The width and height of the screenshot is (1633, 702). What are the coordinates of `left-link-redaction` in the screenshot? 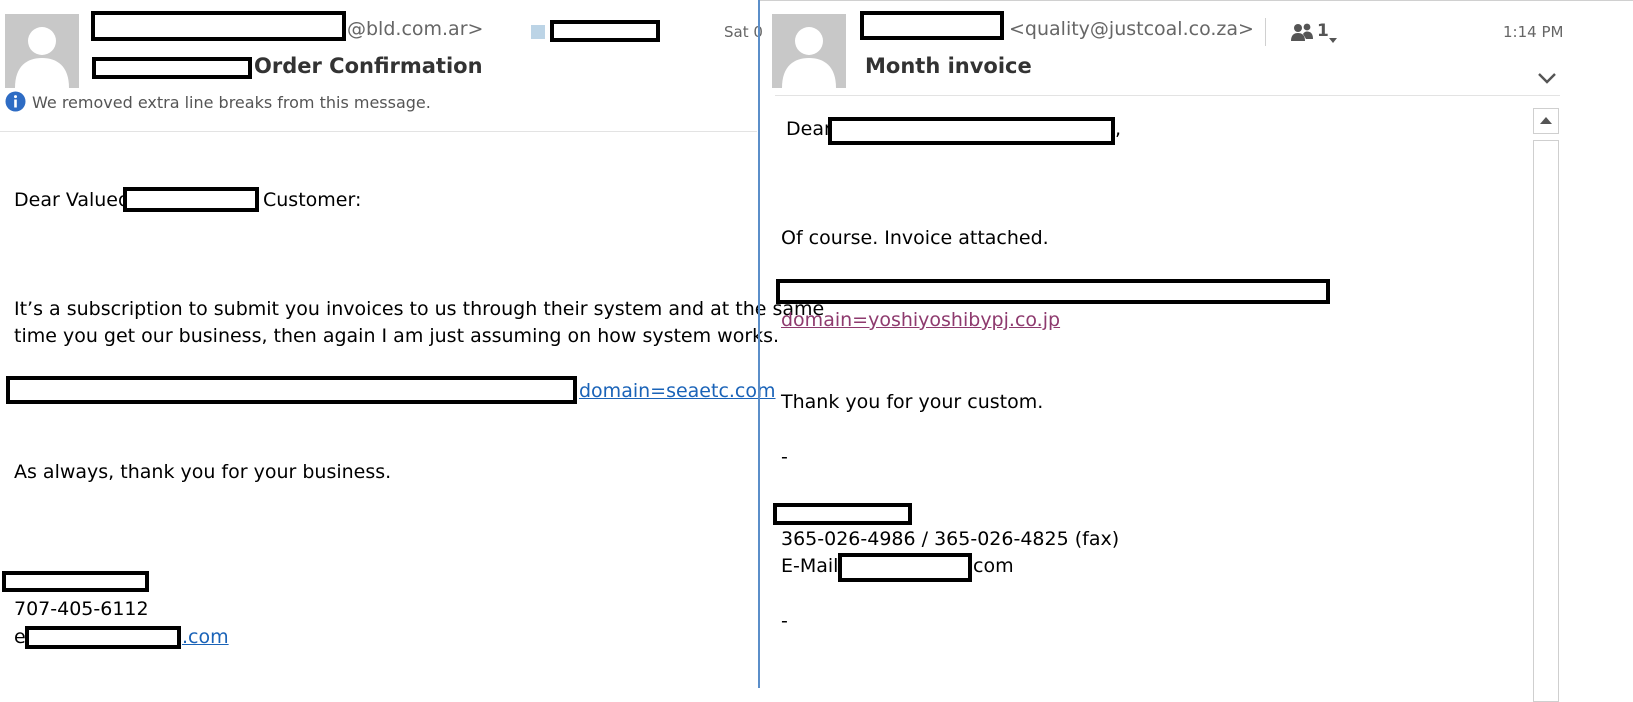 It's located at (291, 390).